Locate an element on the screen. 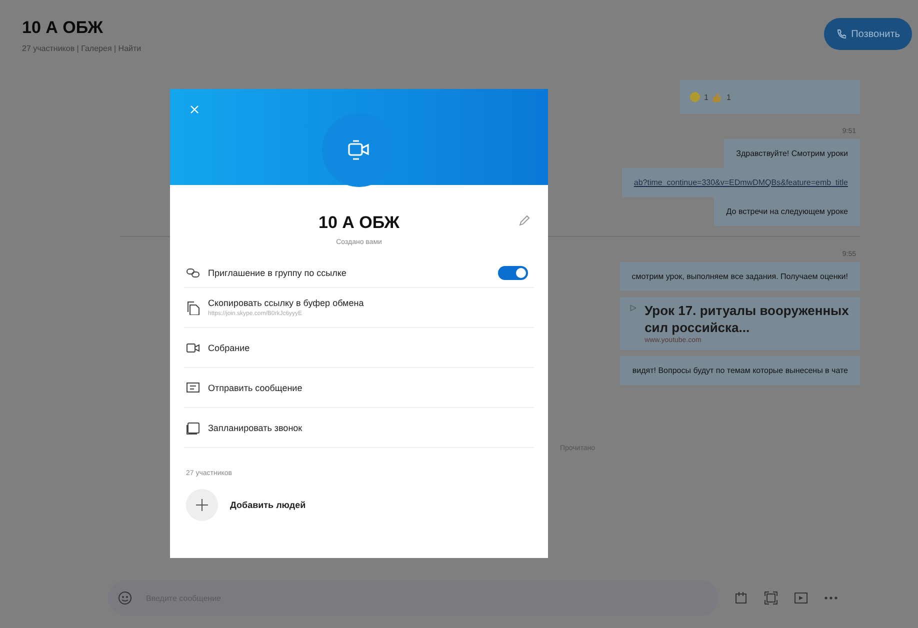  close-icon is located at coordinates (194, 109).